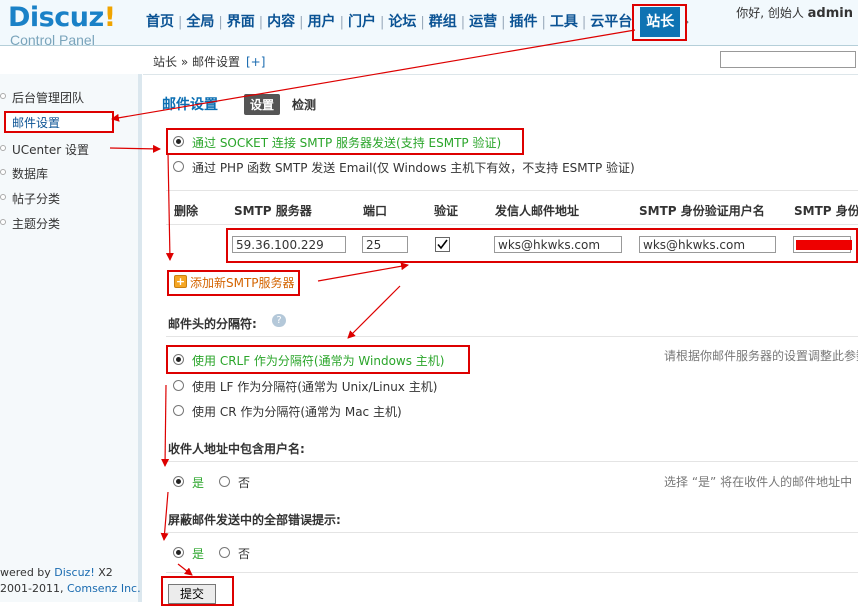 This screenshot has height=606, width=858. I want to click on arrow-sidebar-to-socket, so click(135, 148).